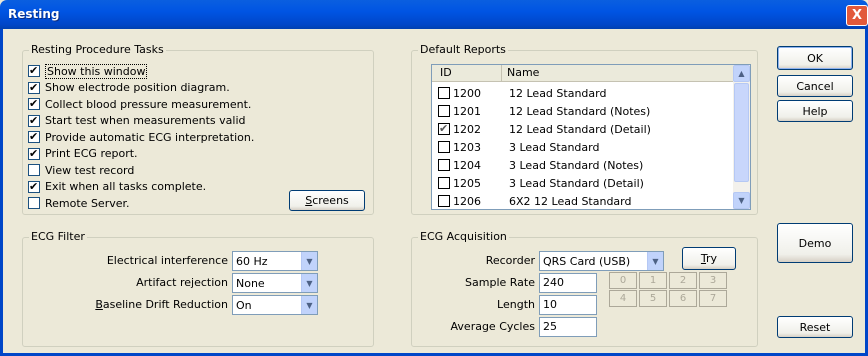 Image resolution: width=868 pixels, height=356 pixels. What do you see at coordinates (713, 280) in the screenshot?
I see `channel-number-button: 3` at bounding box center [713, 280].